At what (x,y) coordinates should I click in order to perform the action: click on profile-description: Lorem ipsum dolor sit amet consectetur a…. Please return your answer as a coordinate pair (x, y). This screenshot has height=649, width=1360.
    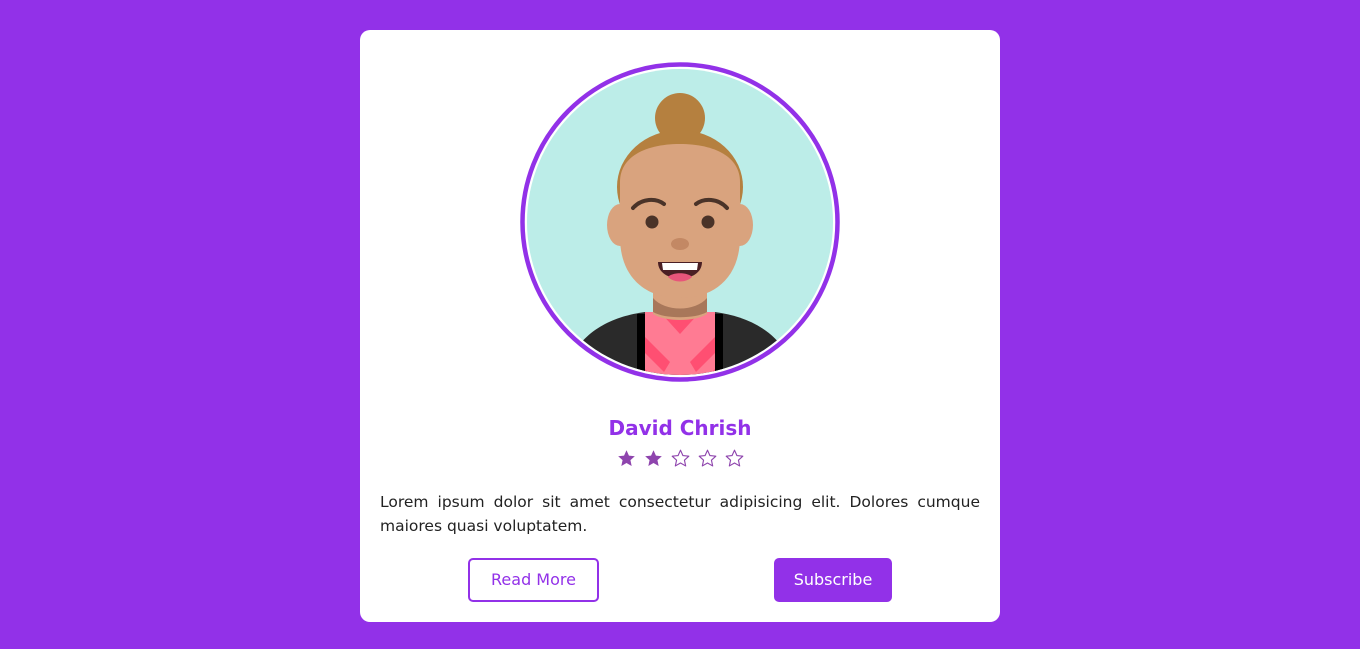
    Looking at the image, I should click on (680, 514).